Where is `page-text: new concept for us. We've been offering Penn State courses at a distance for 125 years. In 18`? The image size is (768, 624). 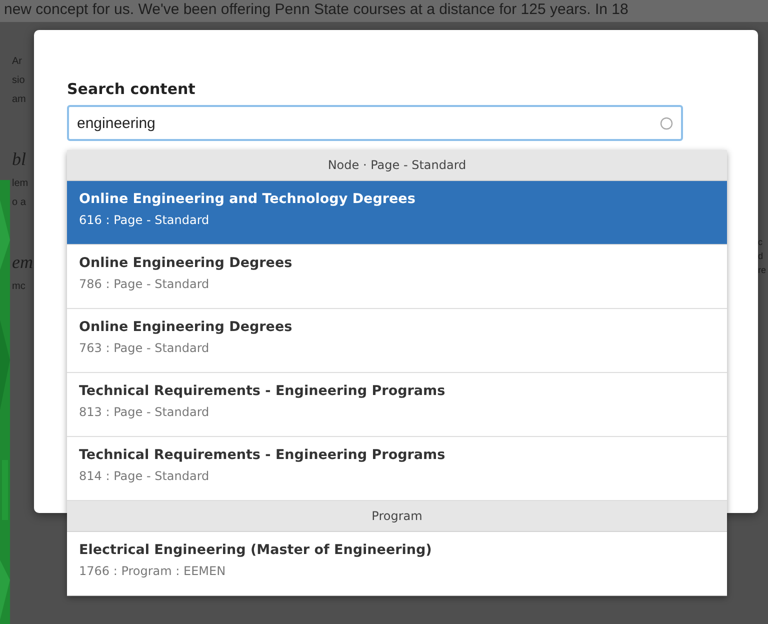 page-text: new concept for us. We've been offering Penn State courses at a distance for 125 years. In 18 is located at coordinates (384, 11).